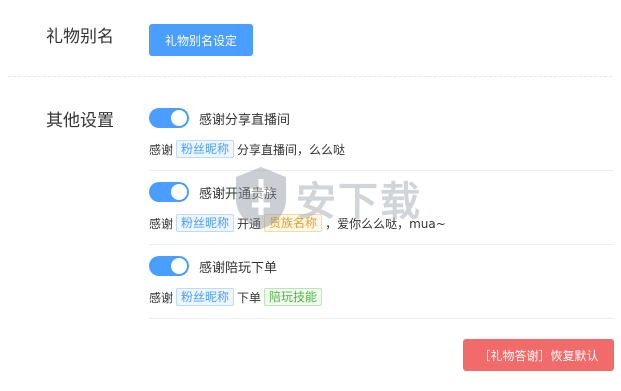 The height and width of the screenshot is (391, 621). What do you see at coordinates (169, 118) in the screenshot?
I see `share-toggle` at bounding box center [169, 118].